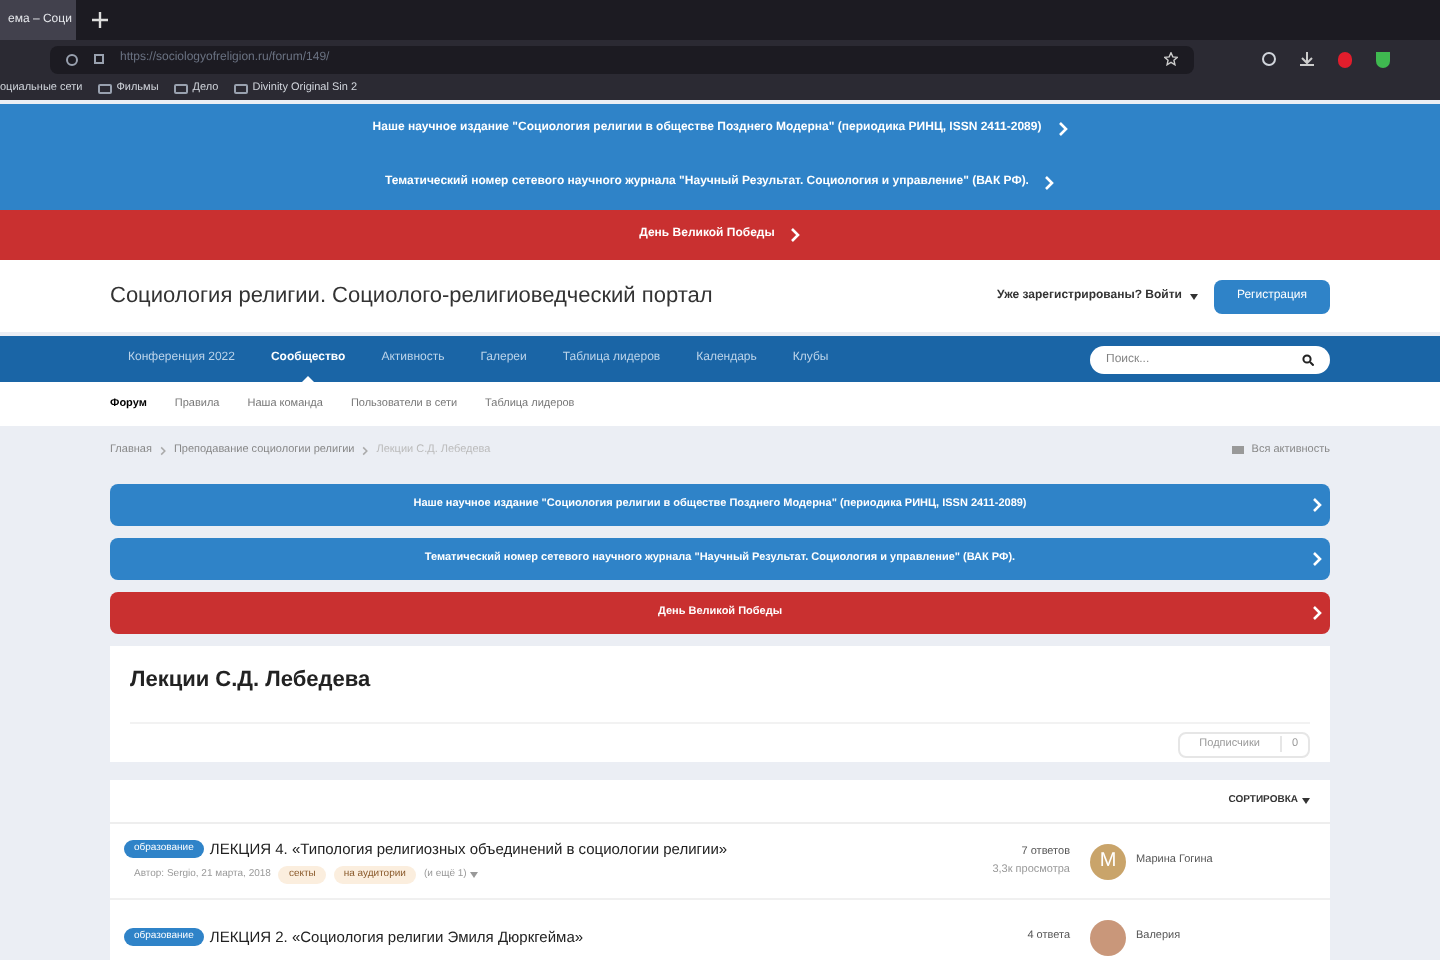  I want to click on download-icon, so click(1307, 59).